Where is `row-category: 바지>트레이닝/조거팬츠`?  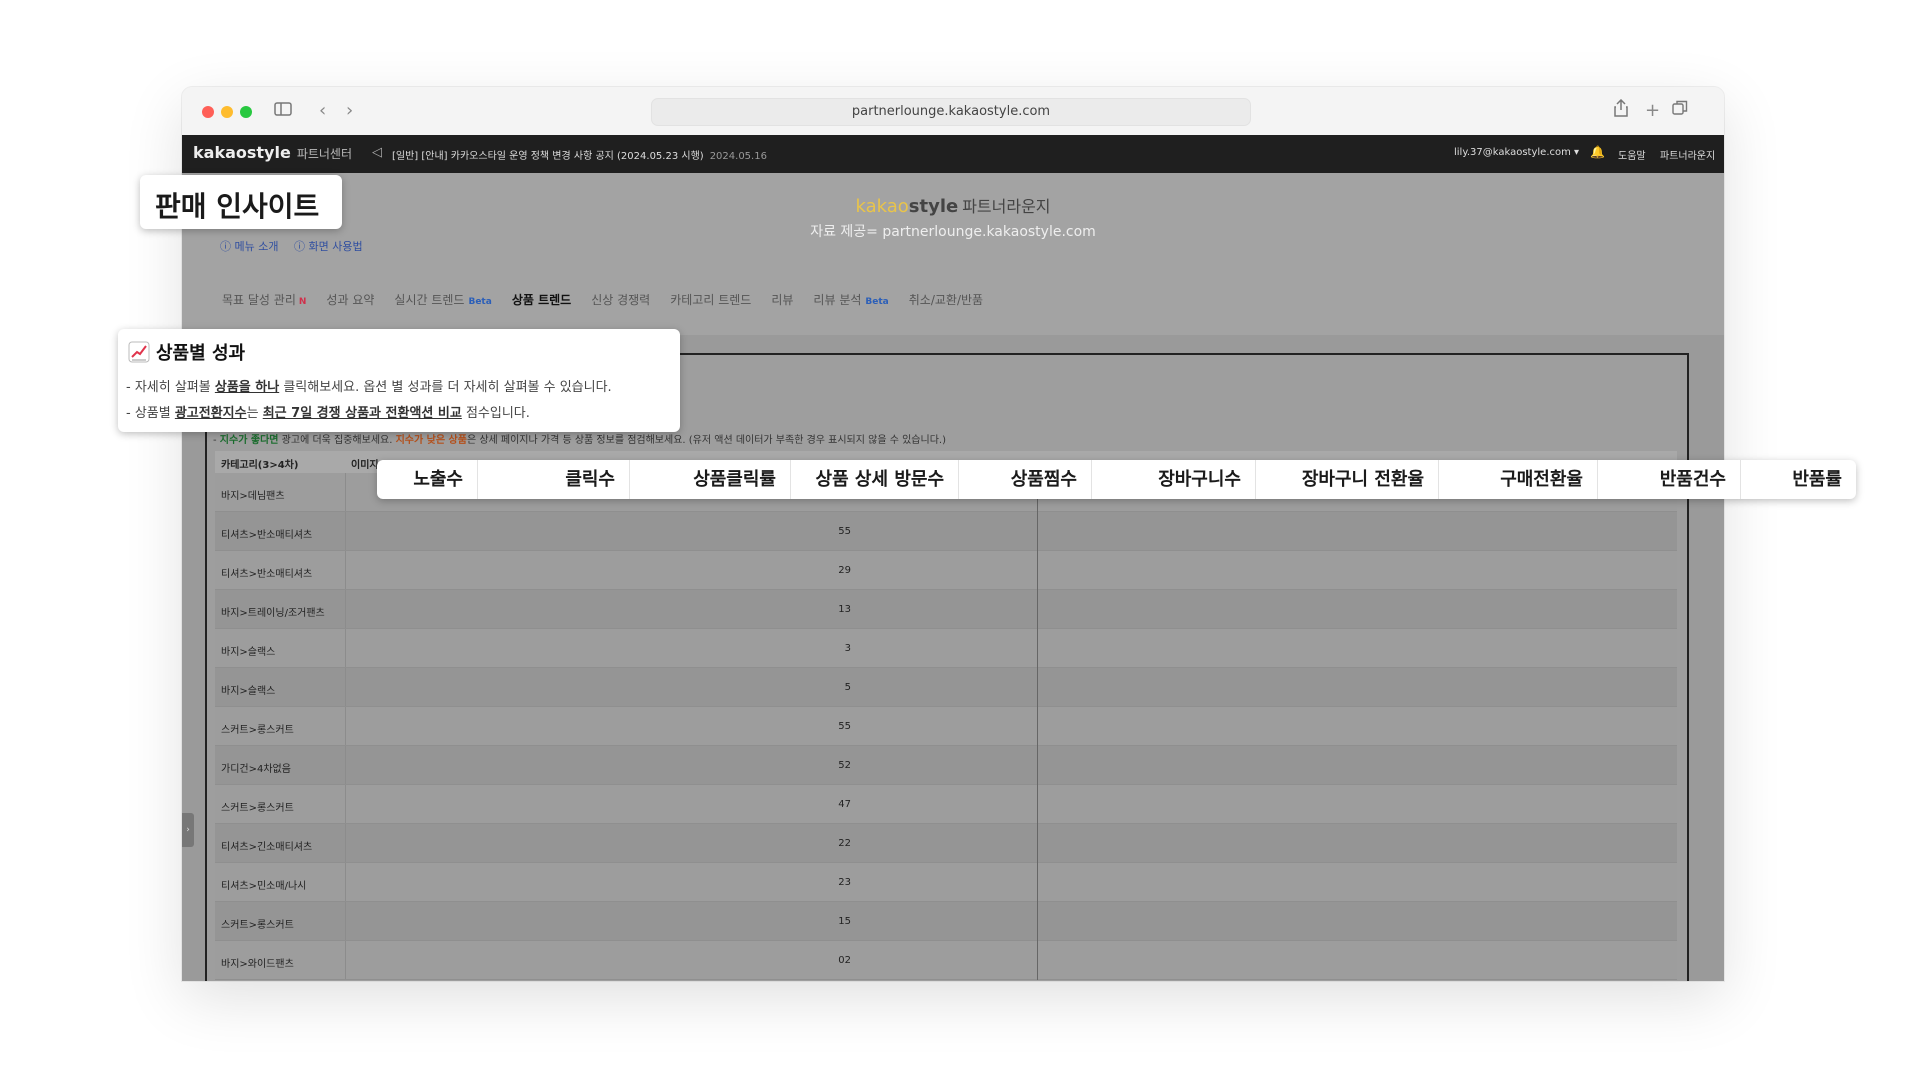
row-category: 바지>트레이닝/조거팬츠 is located at coordinates (273, 613).